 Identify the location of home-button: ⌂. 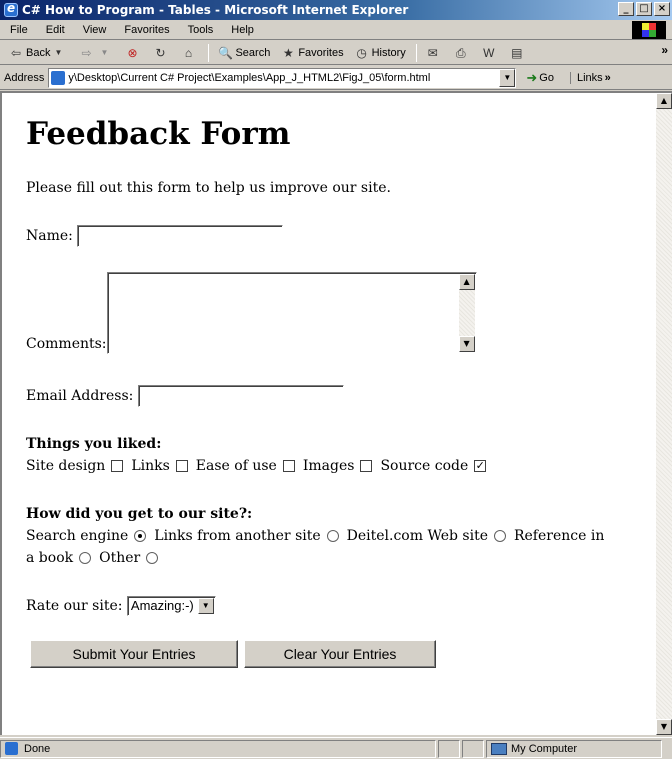
(189, 53).